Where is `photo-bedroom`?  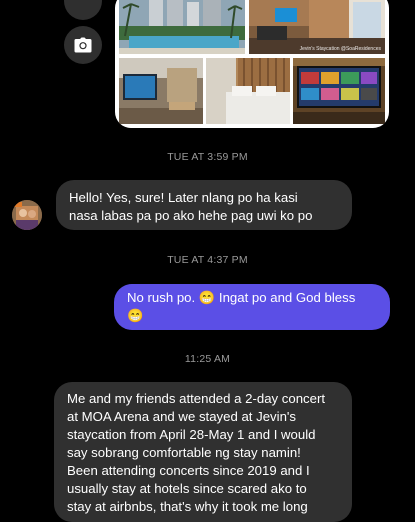
photo-bedroom is located at coordinates (248, 91).